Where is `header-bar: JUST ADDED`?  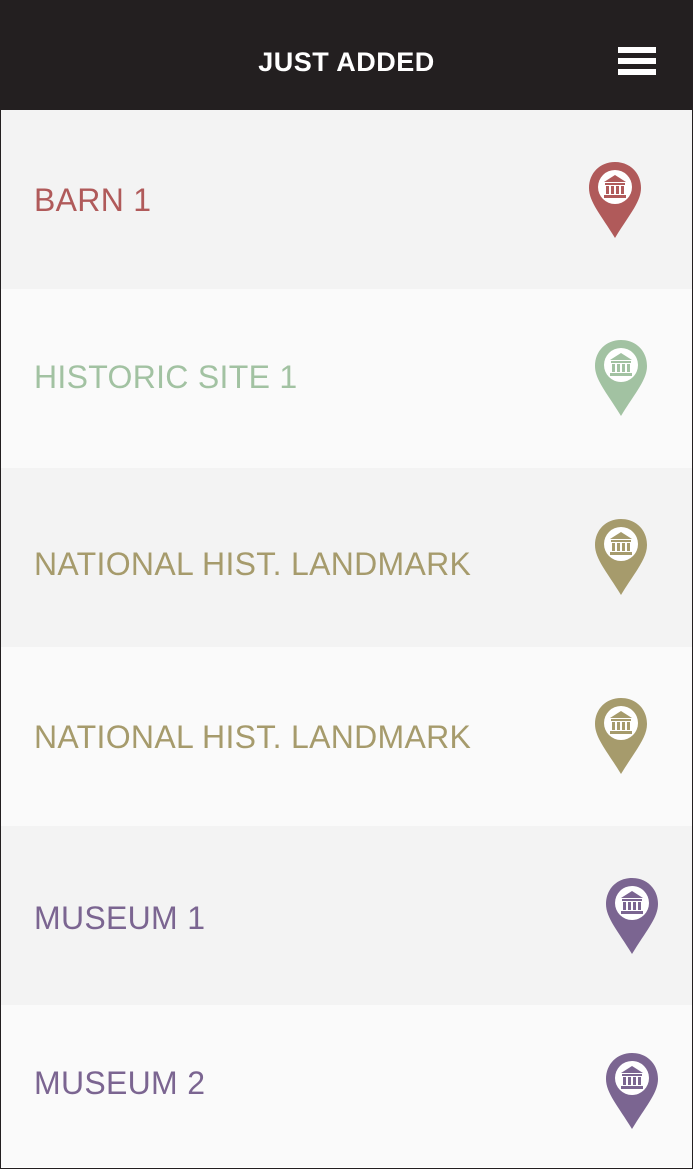 header-bar: JUST ADDED is located at coordinates (346, 55).